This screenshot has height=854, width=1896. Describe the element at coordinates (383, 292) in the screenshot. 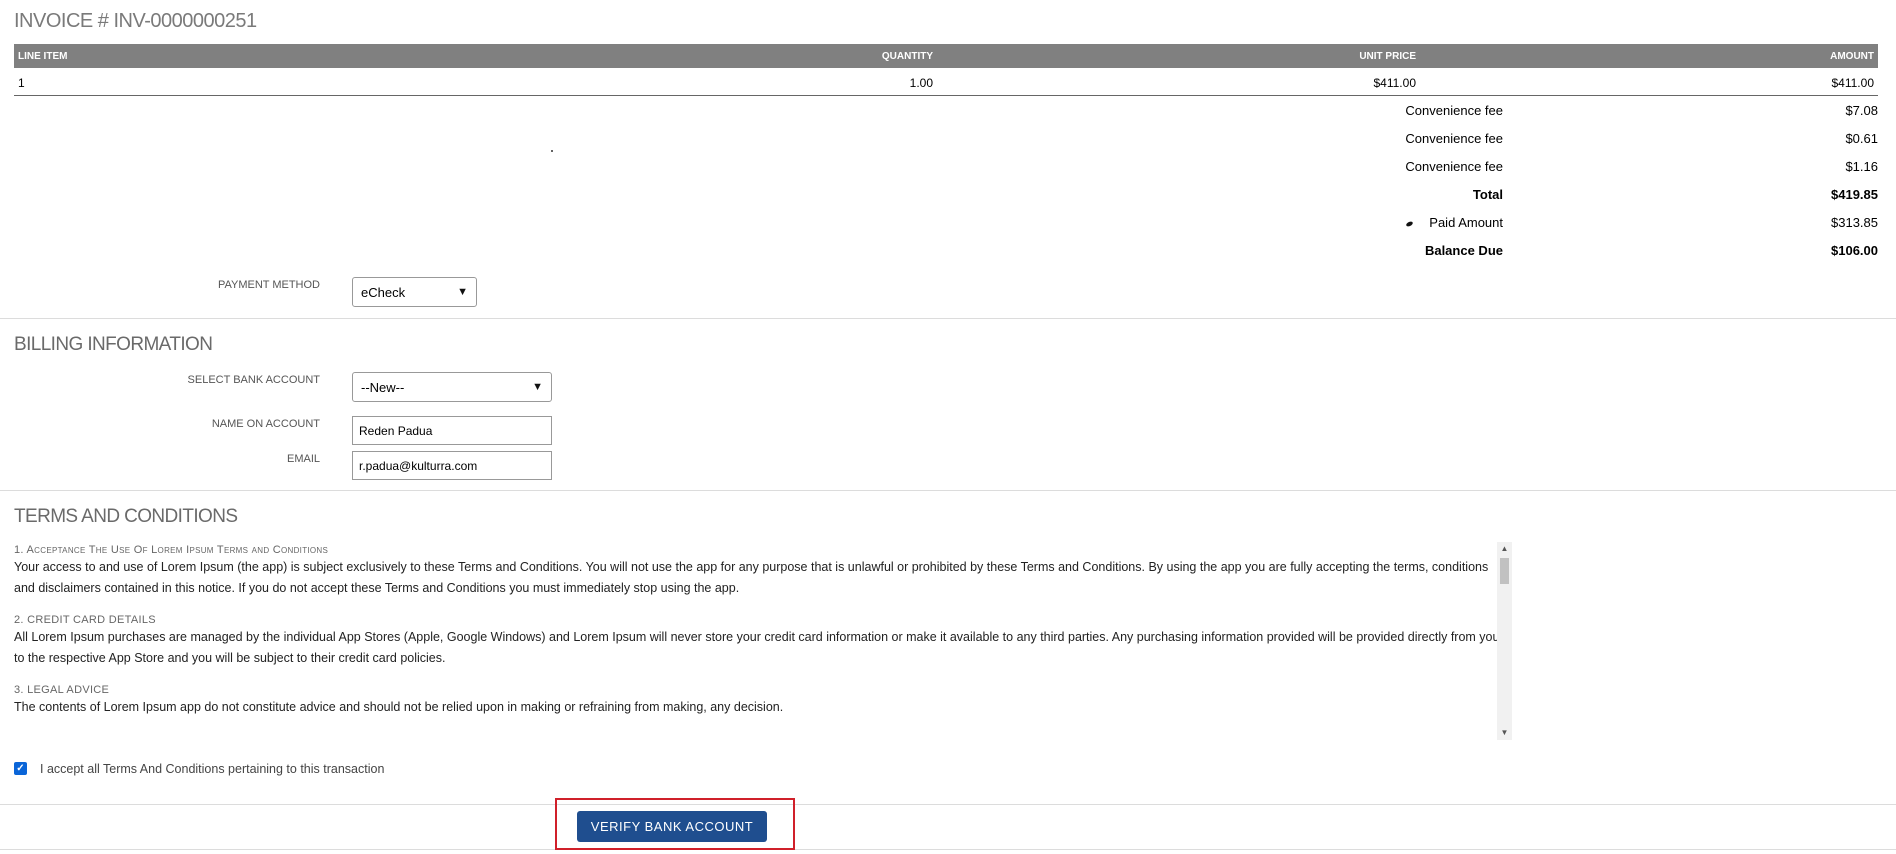

I see `payment-method-value: eCheck` at that location.